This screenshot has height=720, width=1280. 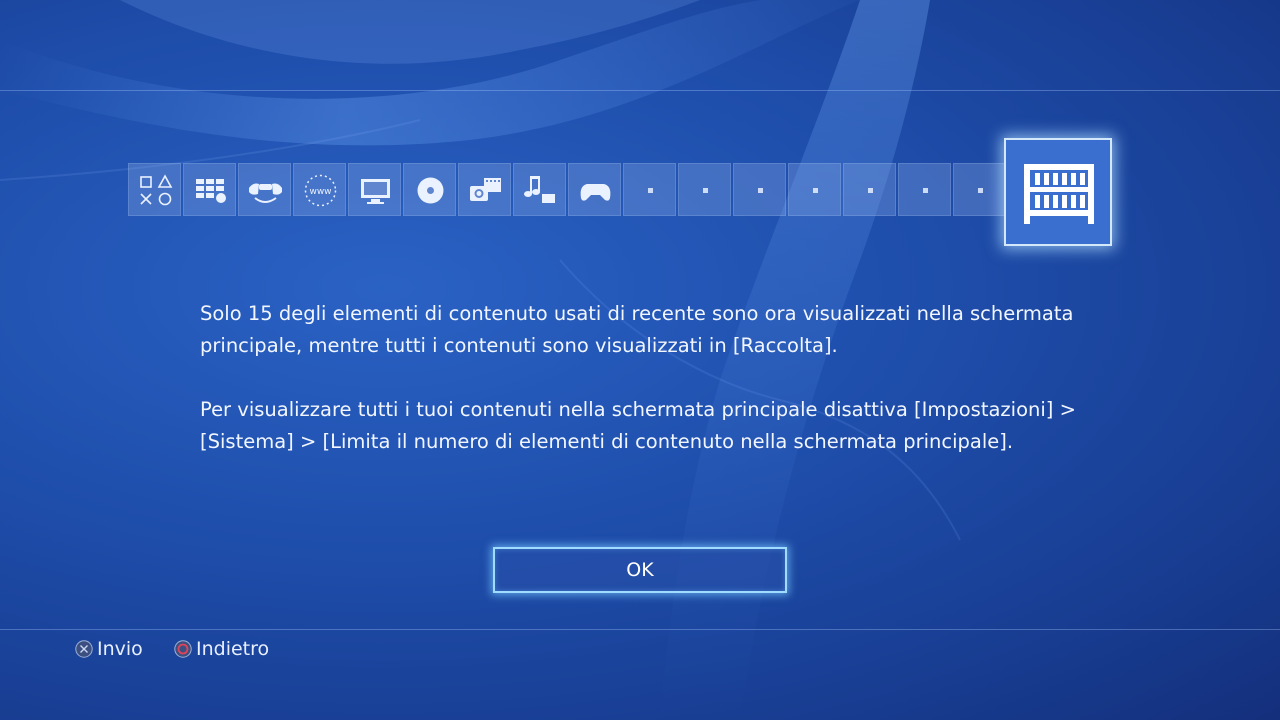 I want to click on back-hint: Indietro, so click(x=221, y=649).